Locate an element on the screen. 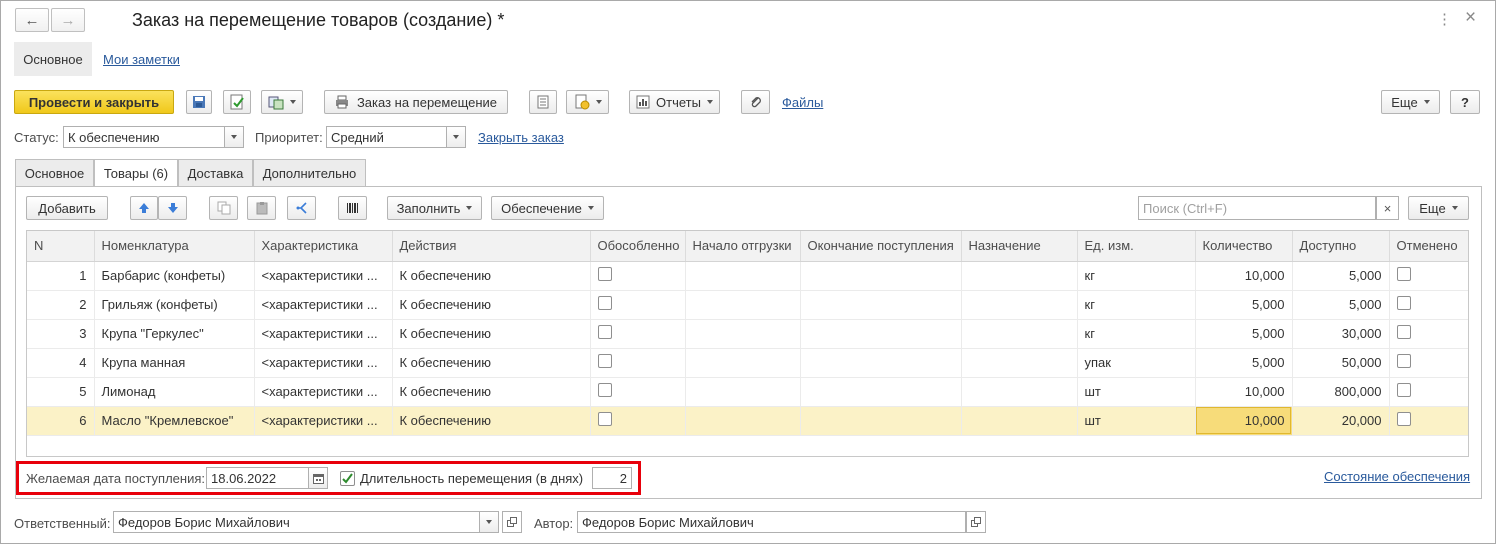  column-header: Номенклатура is located at coordinates (174, 246).